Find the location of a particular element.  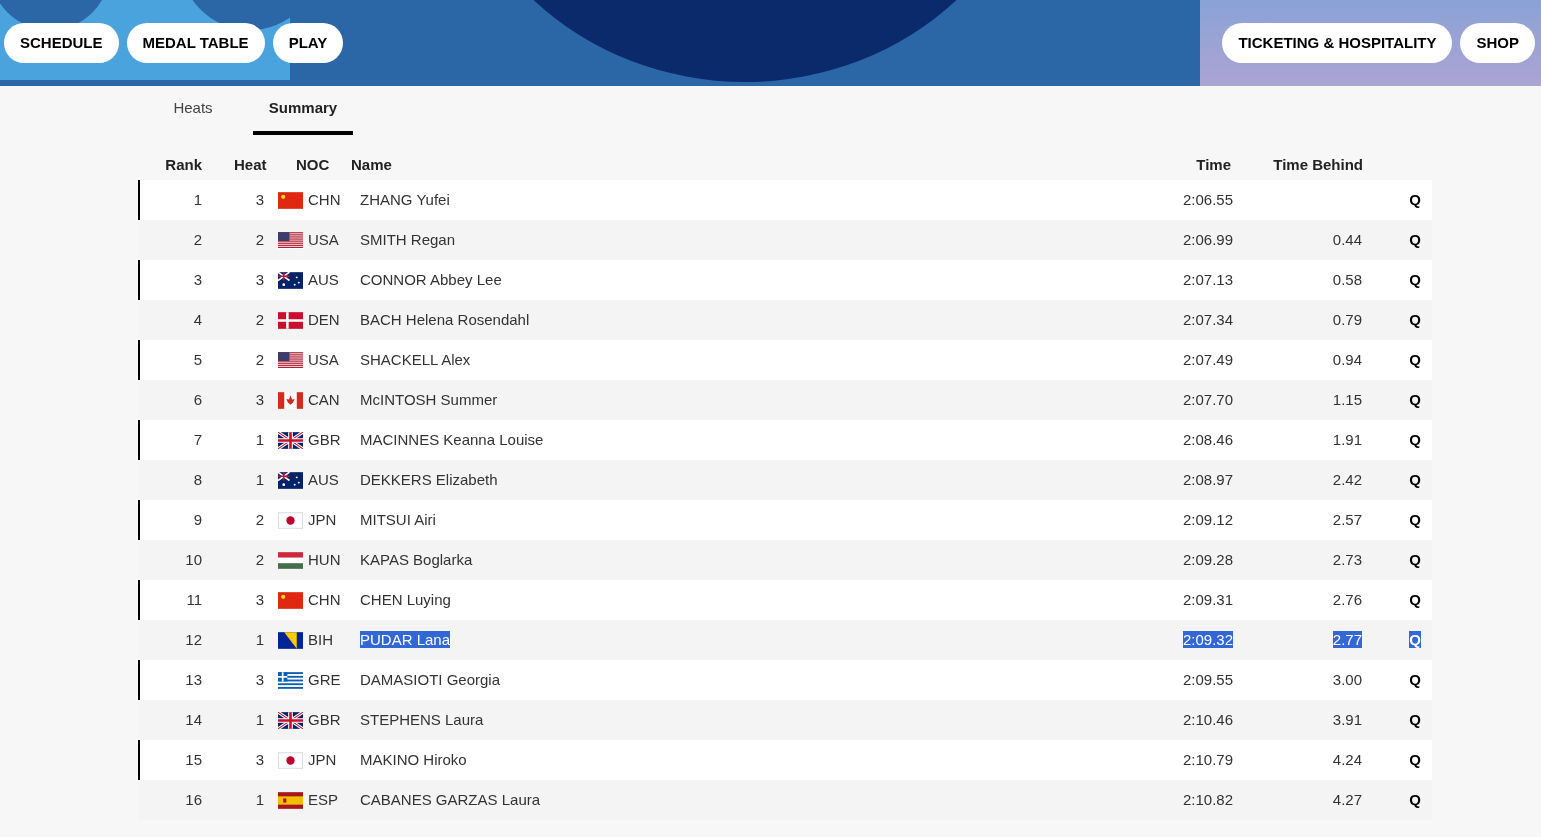

column-header: Heat is located at coordinates (250, 164).